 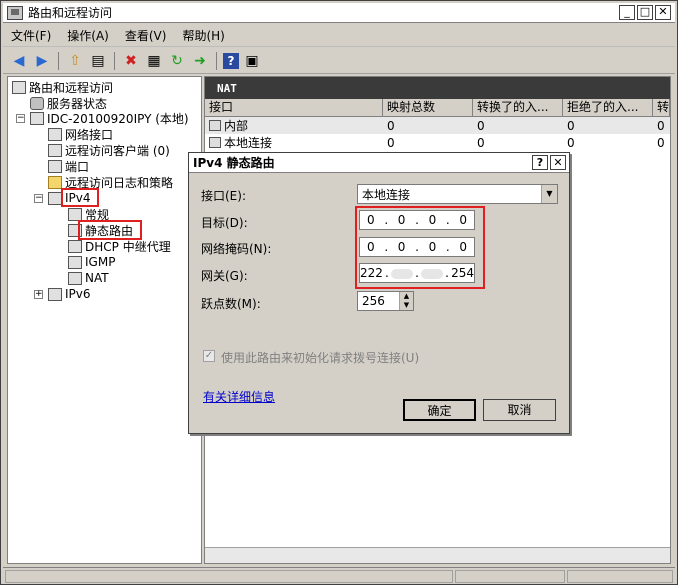 What do you see at coordinates (209, 356) in the screenshot?
I see `demand-dial-checkbox: ✓` at bounding box center [209, 356].